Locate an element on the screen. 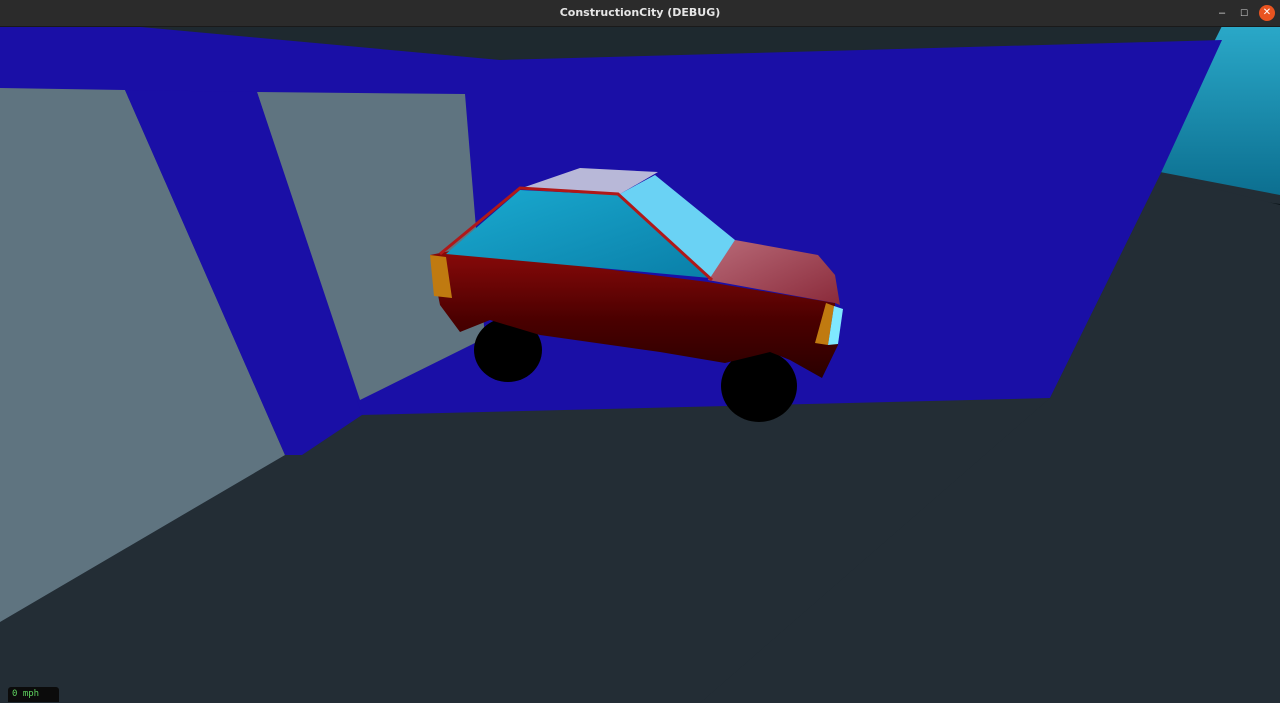  title-bar: ConstructionCity (DEBUG) – ☐ ✕ is located at coordinates (640, 13).